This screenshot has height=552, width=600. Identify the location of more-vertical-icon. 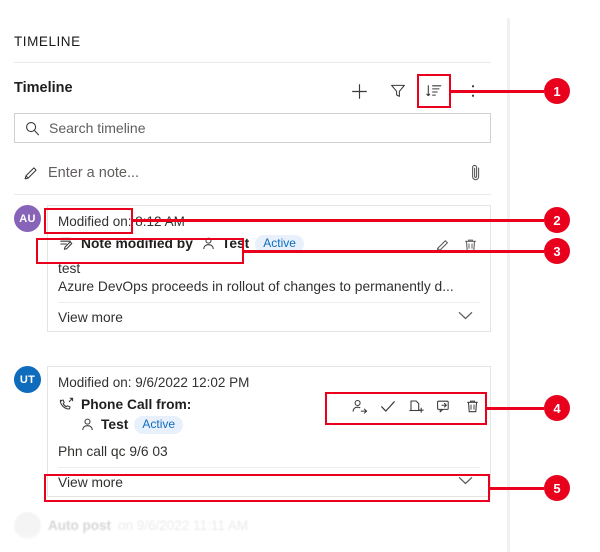
(473, 91).